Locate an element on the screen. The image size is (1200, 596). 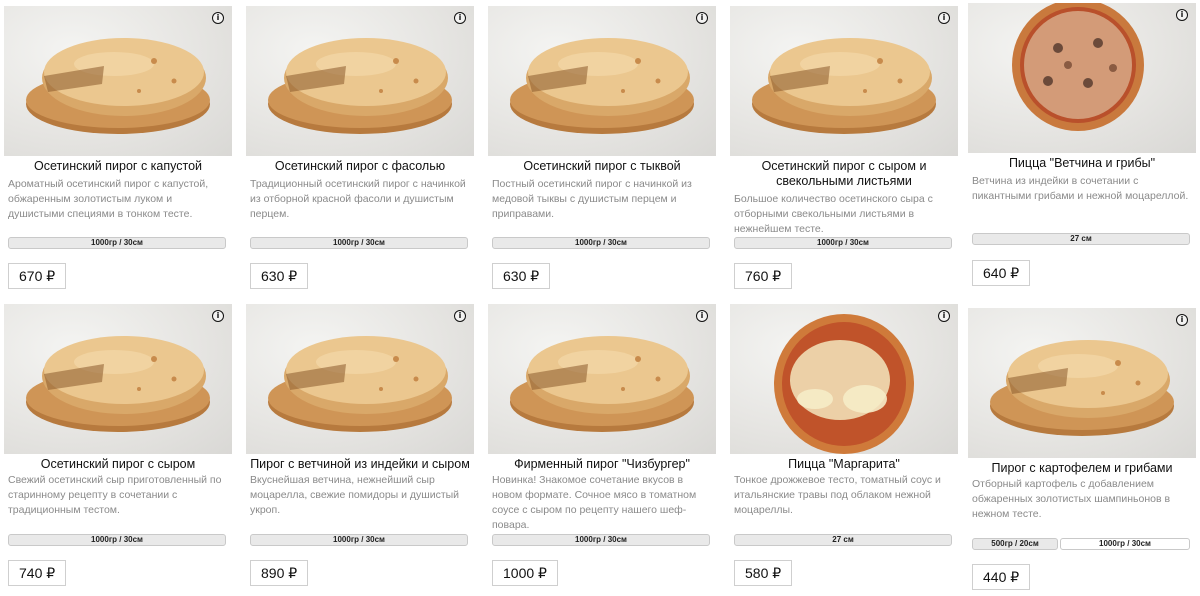
price-button: 640 ₽ is located at coordinates (1001, 273).